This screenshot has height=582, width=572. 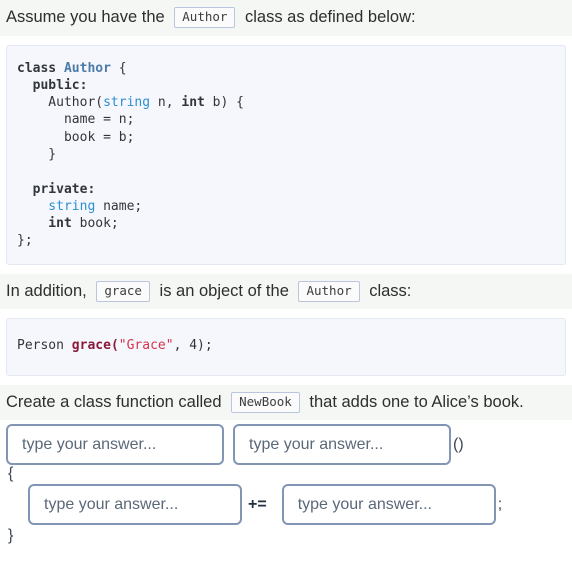 What do you see at coordinates (166, 103) in the screenshot?
I see `code-token-param-n: n,` at bounding box center [166, 103].